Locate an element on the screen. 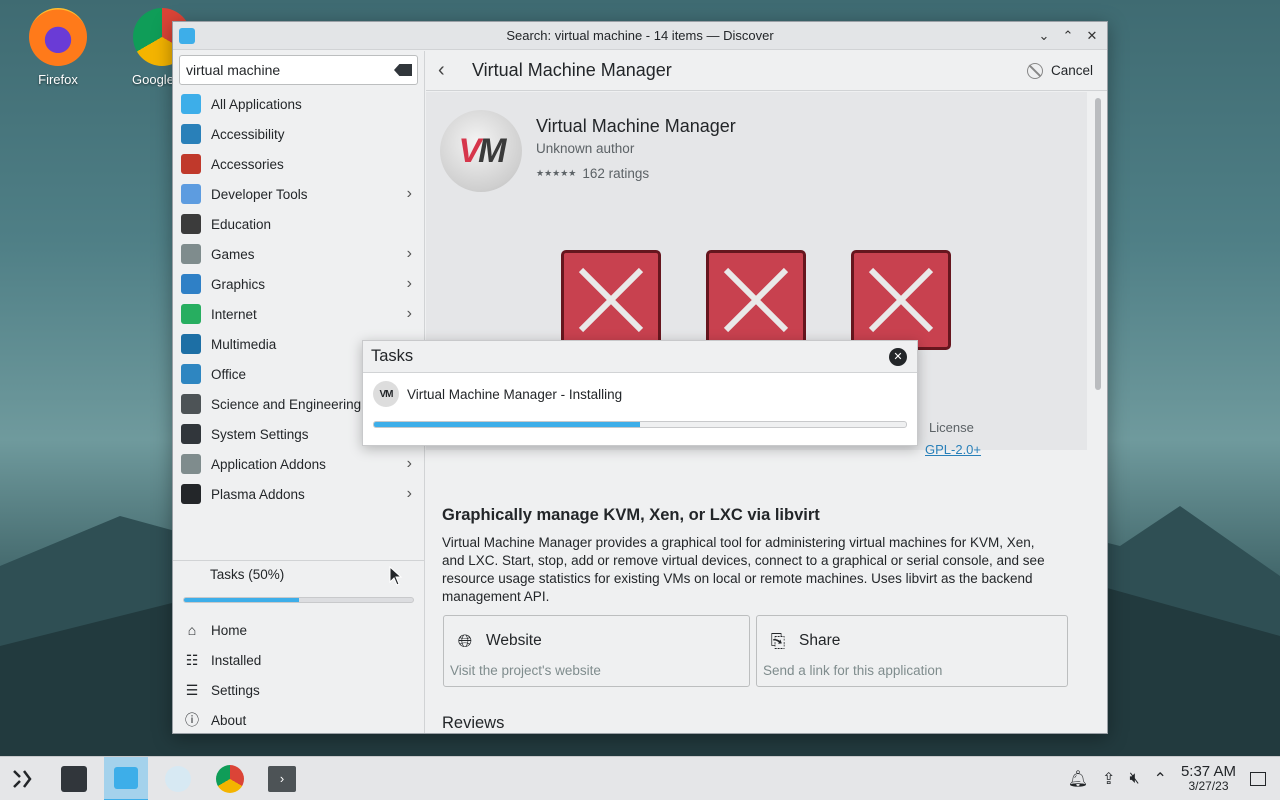 This screenshot has height=800, width=1280. system-tray: 🔔︎ ⇪ 🔇︎ ⌃ 5:37 AM 3/27/23 is located at coordinates (1167, 777).